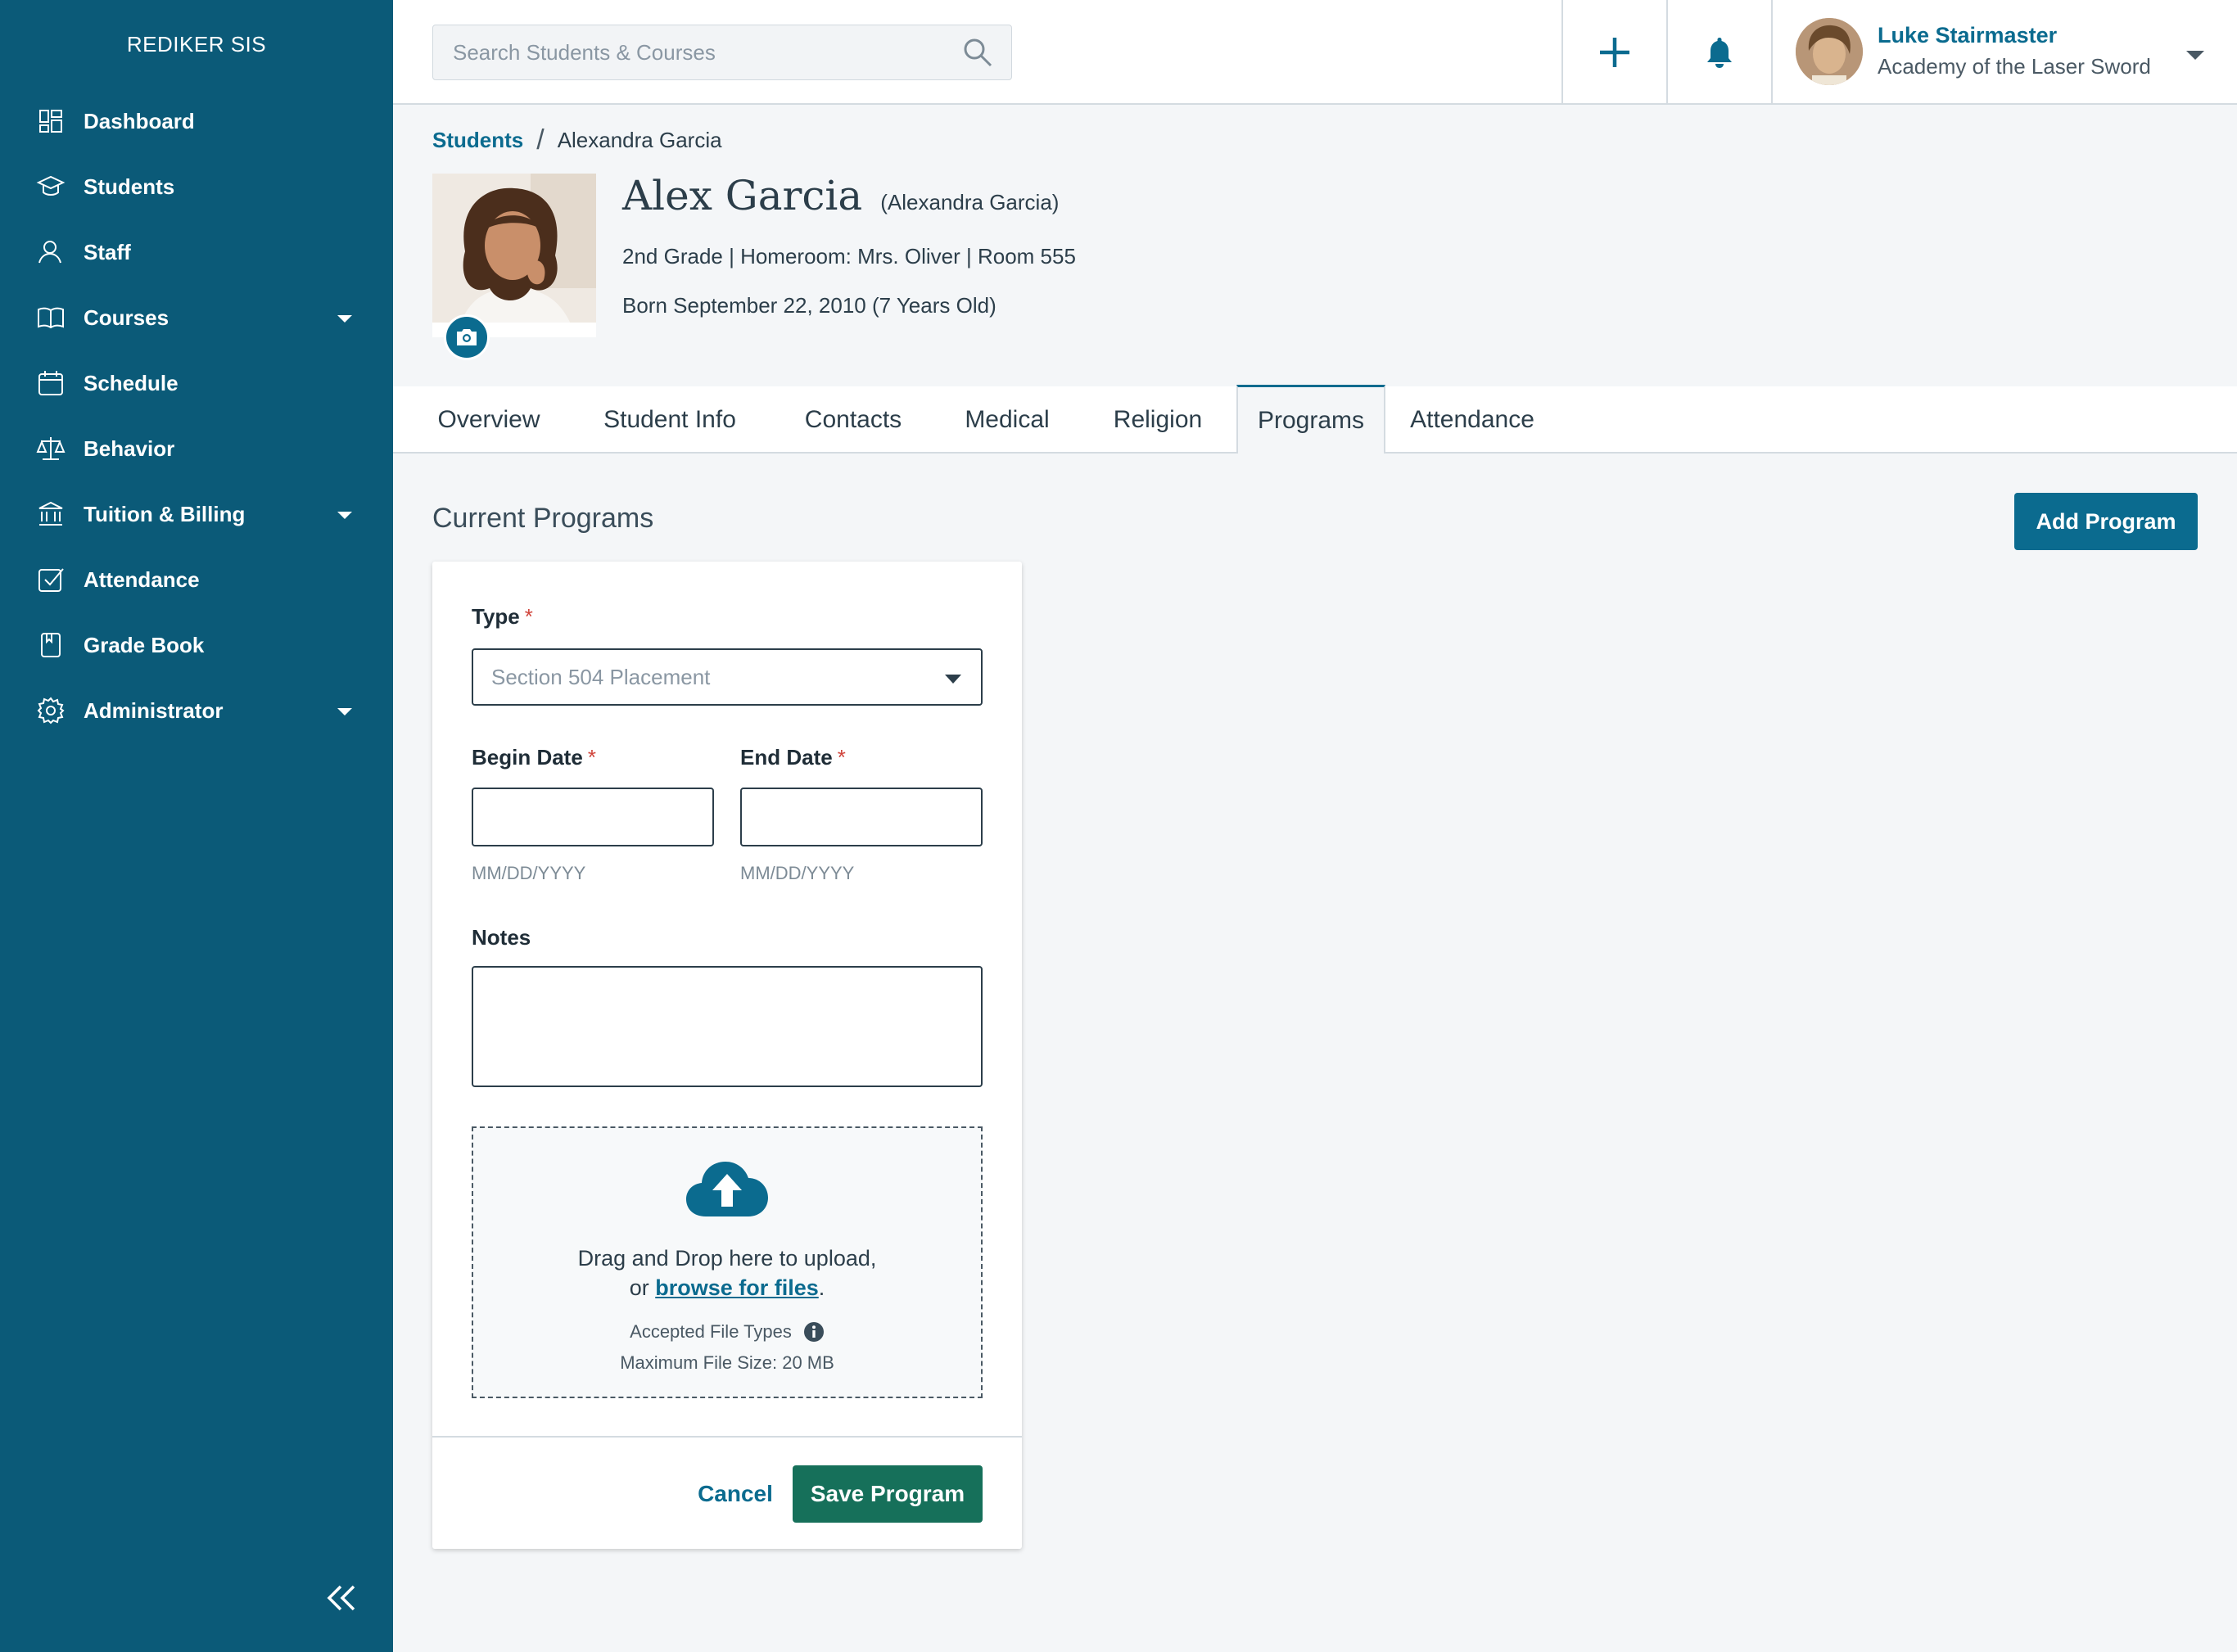  I want to click on change-photo-button, so click(467, 337).